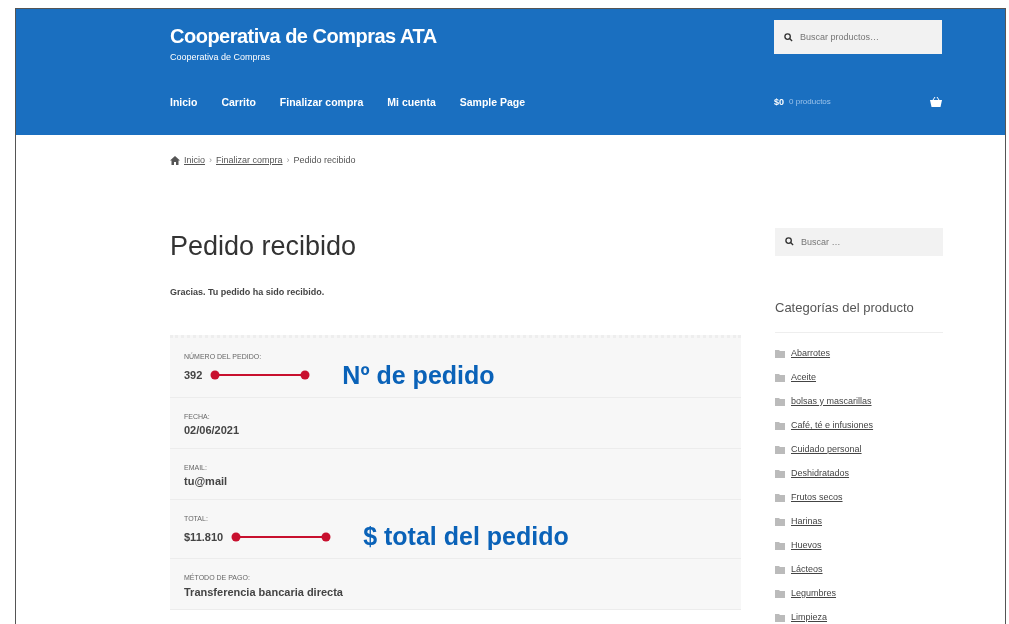  Describe the element at coordinates (184, 102) in the screenshot. I see `nav-link: Inicio` at that location.